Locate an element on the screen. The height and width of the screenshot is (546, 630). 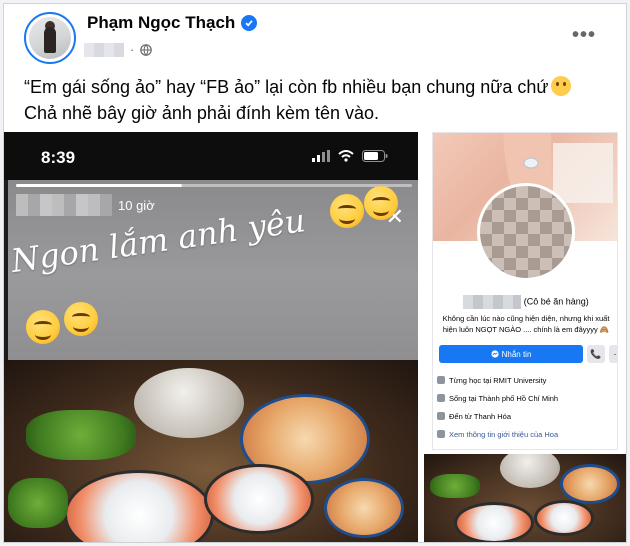
profile-name: (Cô bé ăn hàng) is located at coordinates (525, 302).